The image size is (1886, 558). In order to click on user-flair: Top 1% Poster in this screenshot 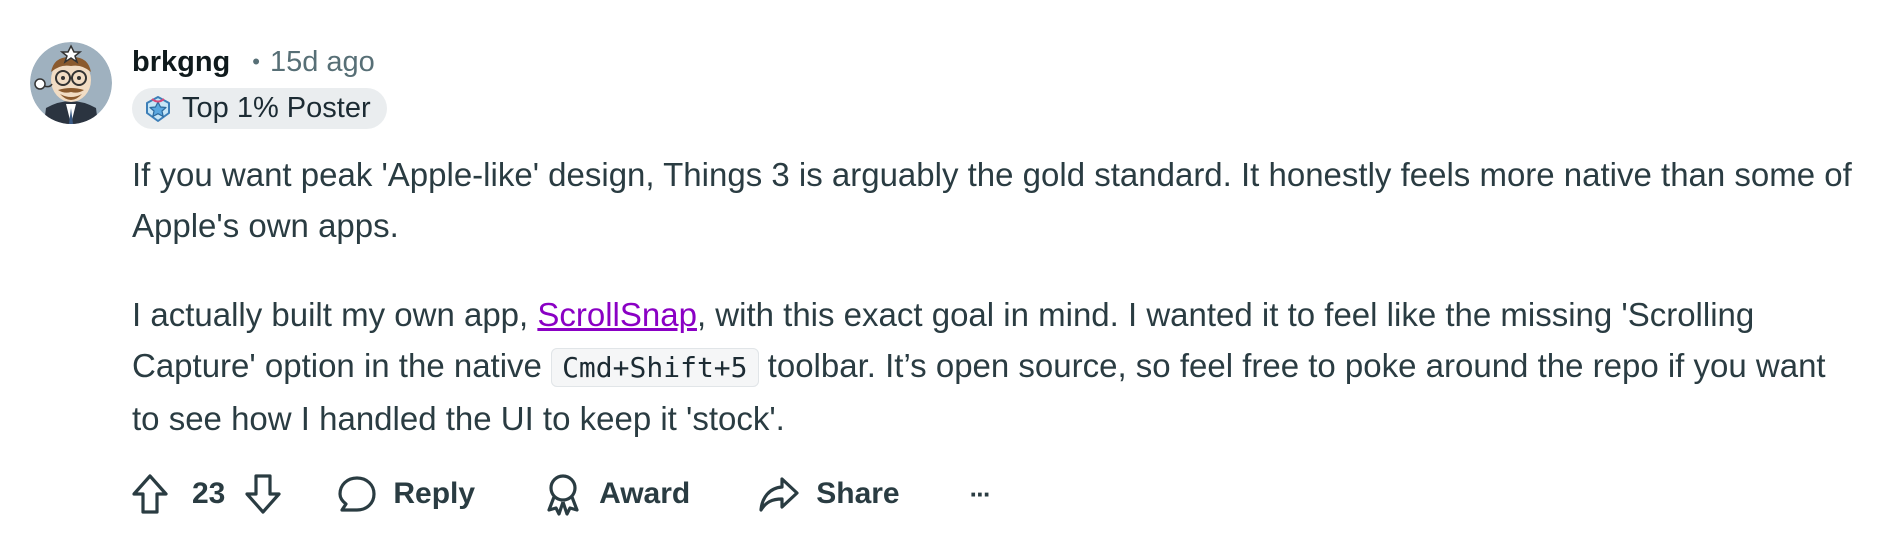, I will do `click(259, 108)`.